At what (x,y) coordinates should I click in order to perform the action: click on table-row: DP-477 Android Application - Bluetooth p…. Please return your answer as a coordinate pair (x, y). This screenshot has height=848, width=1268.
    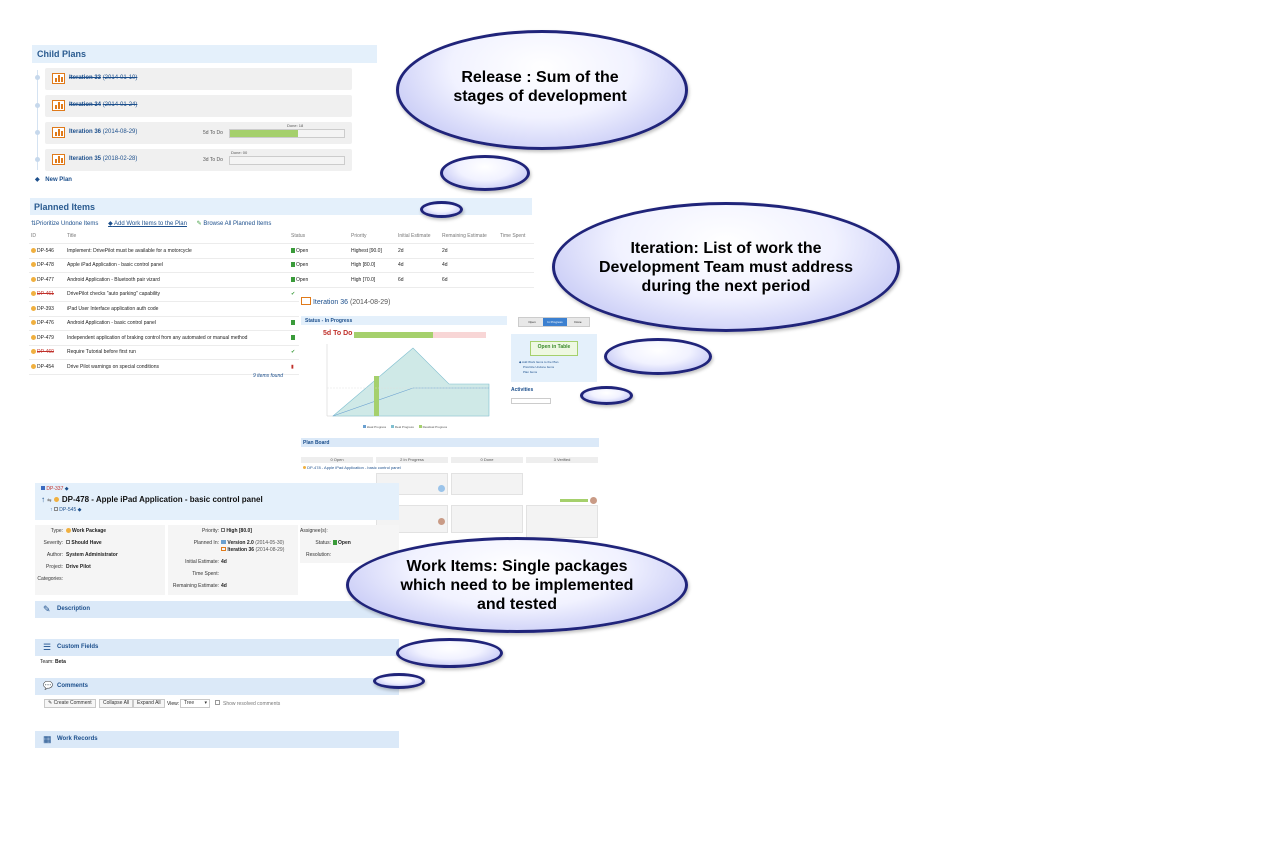
    Looking at the image, I should click on (281, 280).